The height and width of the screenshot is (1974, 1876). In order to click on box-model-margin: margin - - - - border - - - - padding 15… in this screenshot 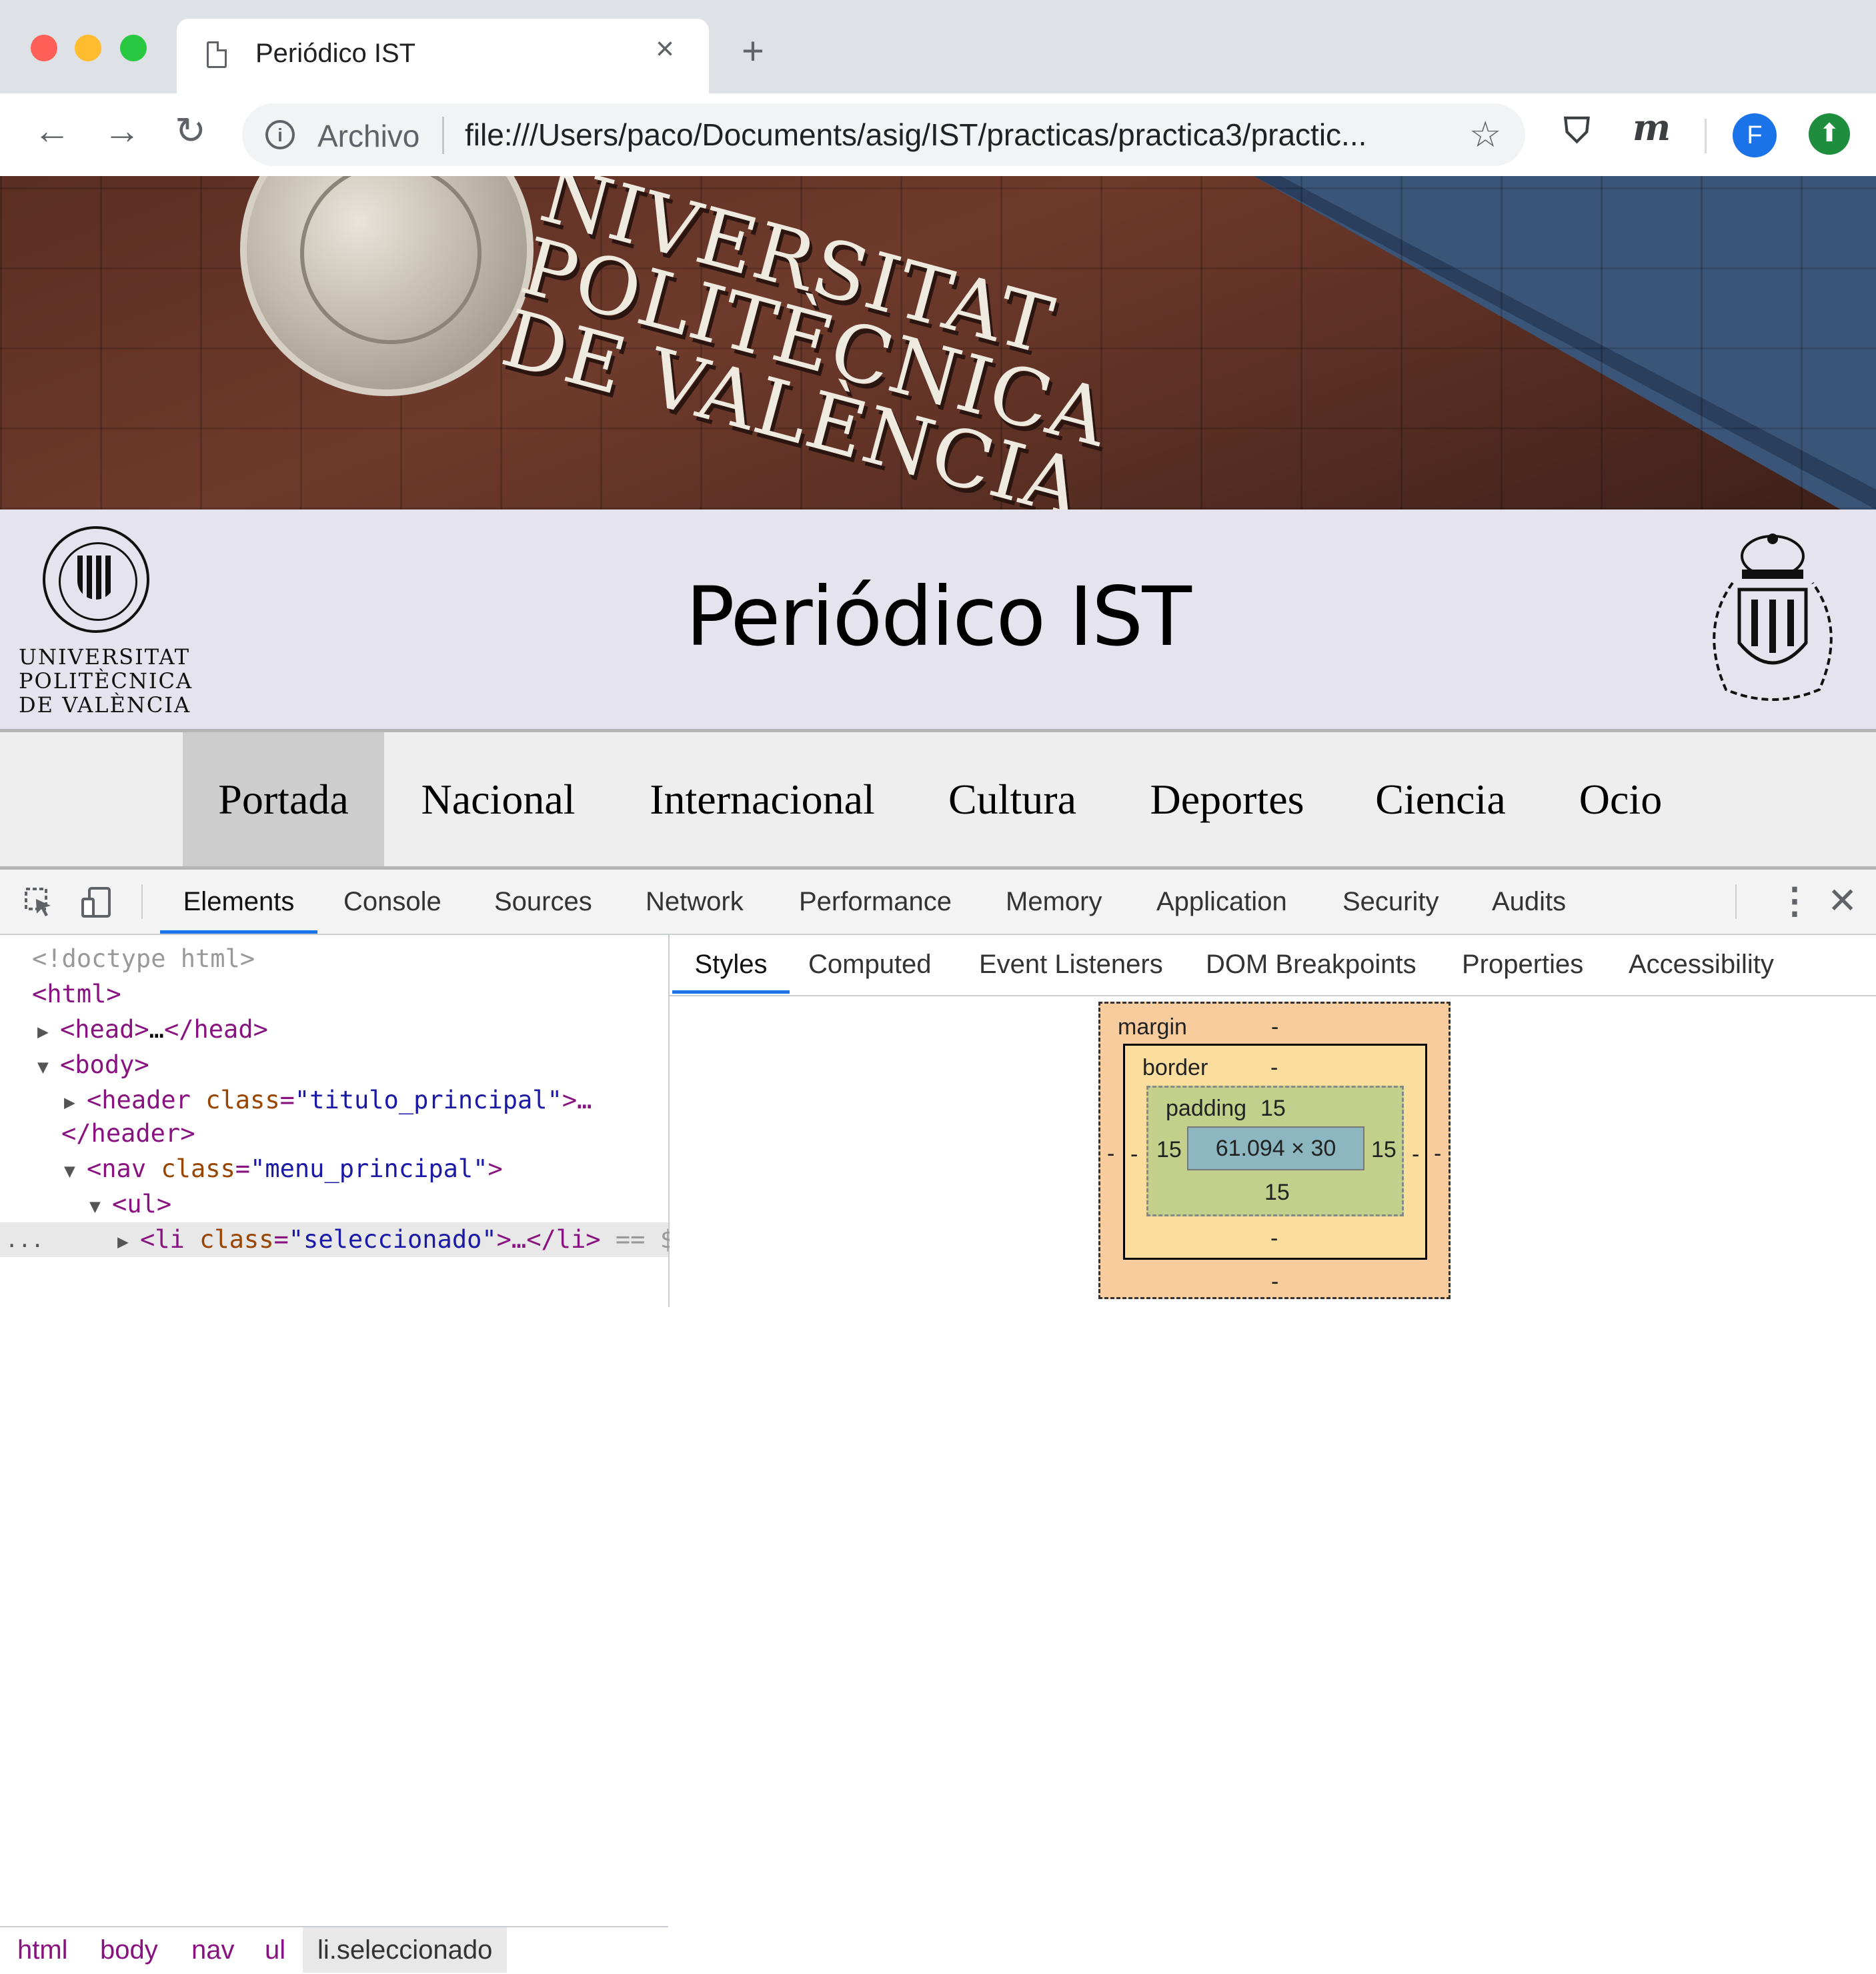, I will do `click(1274, 1150)`.